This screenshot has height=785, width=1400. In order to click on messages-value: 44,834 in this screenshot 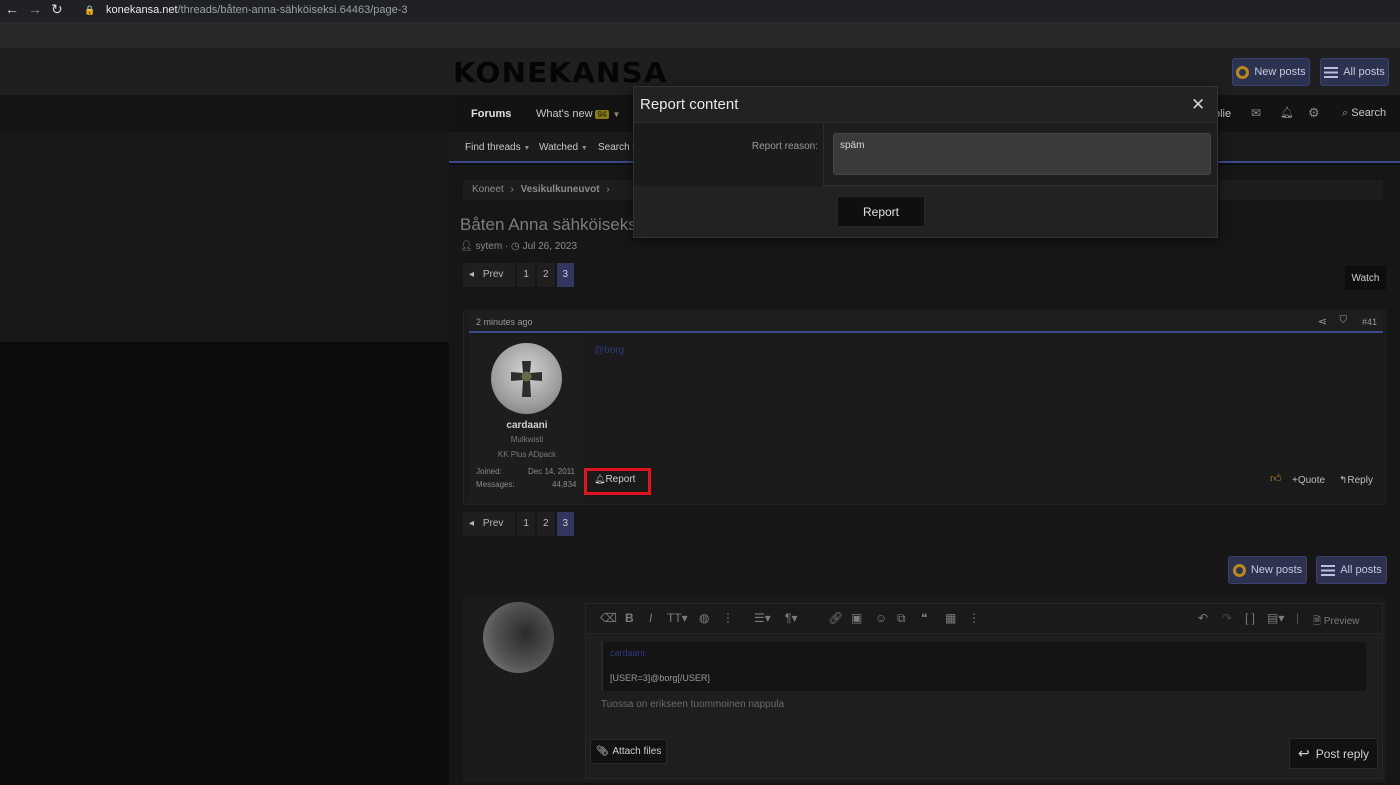, I will do `click(564, 484)`.